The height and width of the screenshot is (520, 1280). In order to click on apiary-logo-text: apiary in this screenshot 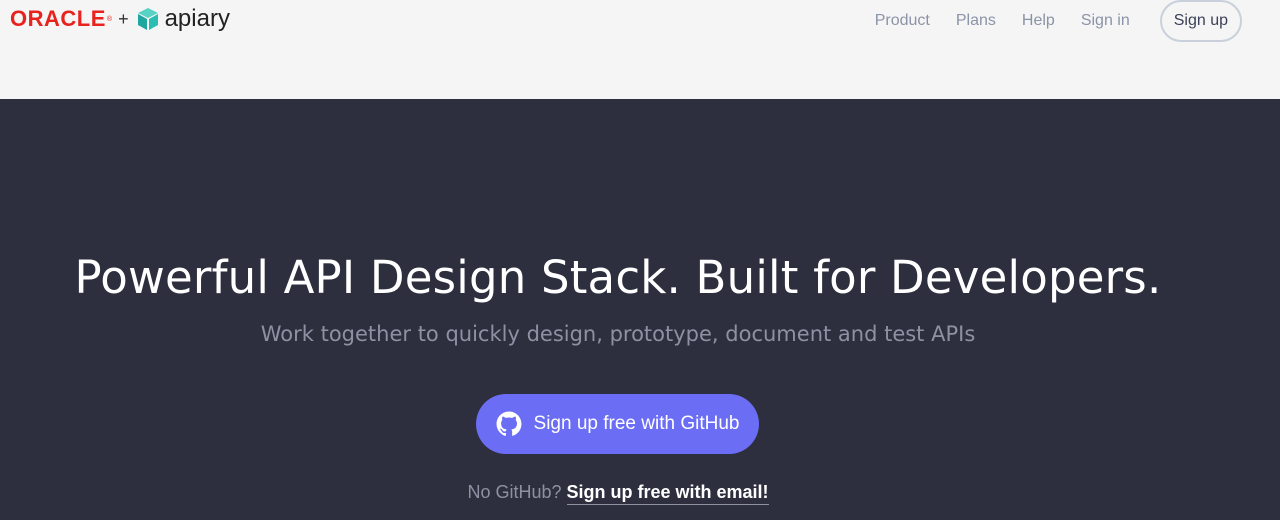, I will do `click(197, 18)`.